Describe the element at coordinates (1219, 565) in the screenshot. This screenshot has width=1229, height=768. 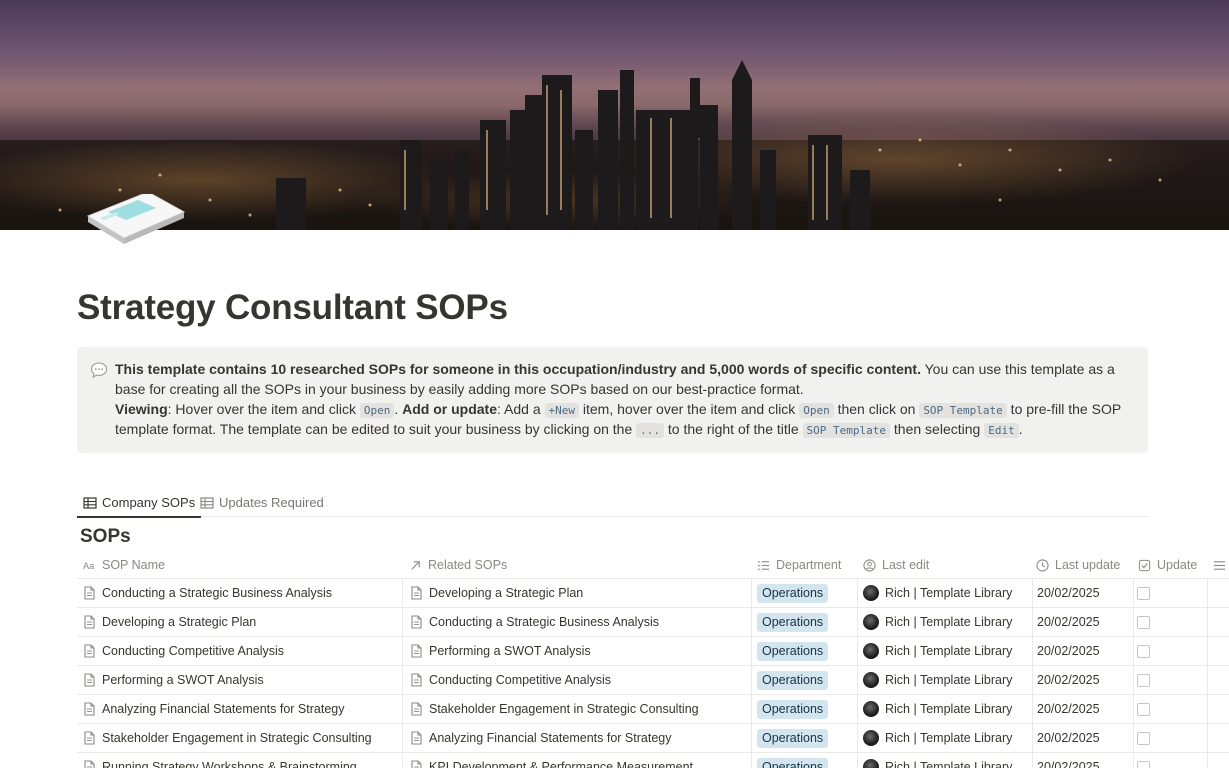
I see `column-options-icon` at that location.